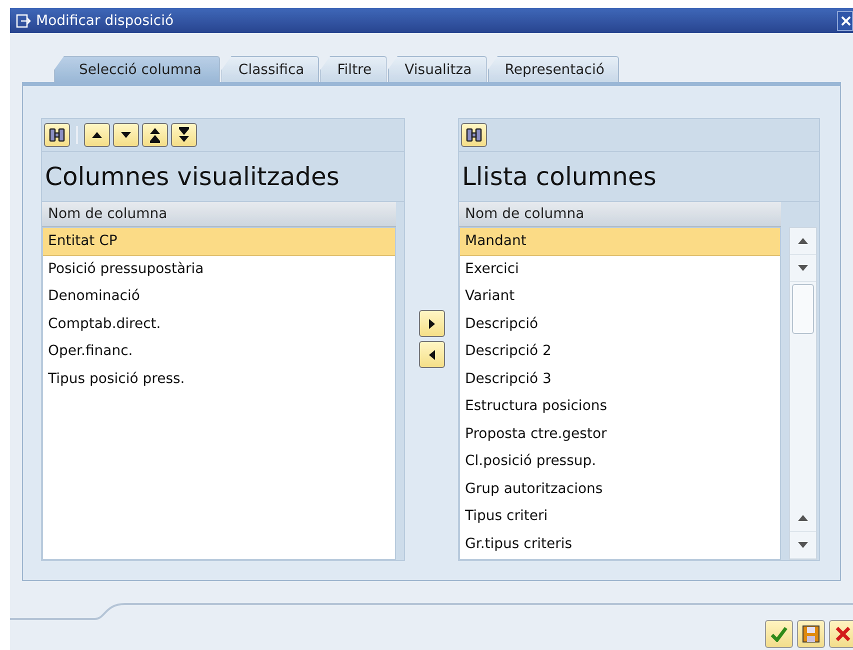 This screenshot has width=853, height=650. Describe the element at coordinates (219, 352) in the screenshot. I see `list-row: Oper.financ.` at that location.